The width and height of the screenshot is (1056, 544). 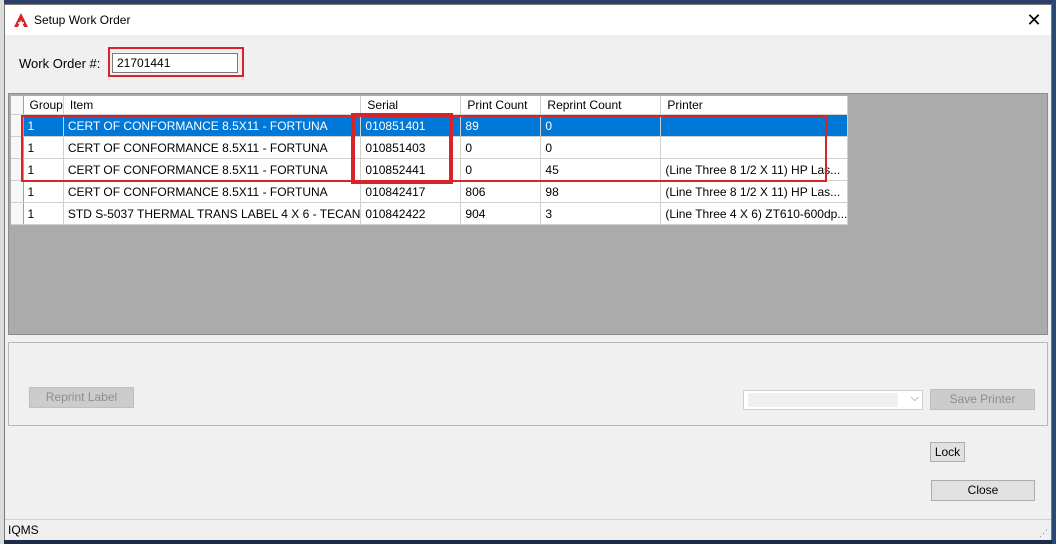 I want to click on printer-select: ⌵, so click(x=833, y=400).